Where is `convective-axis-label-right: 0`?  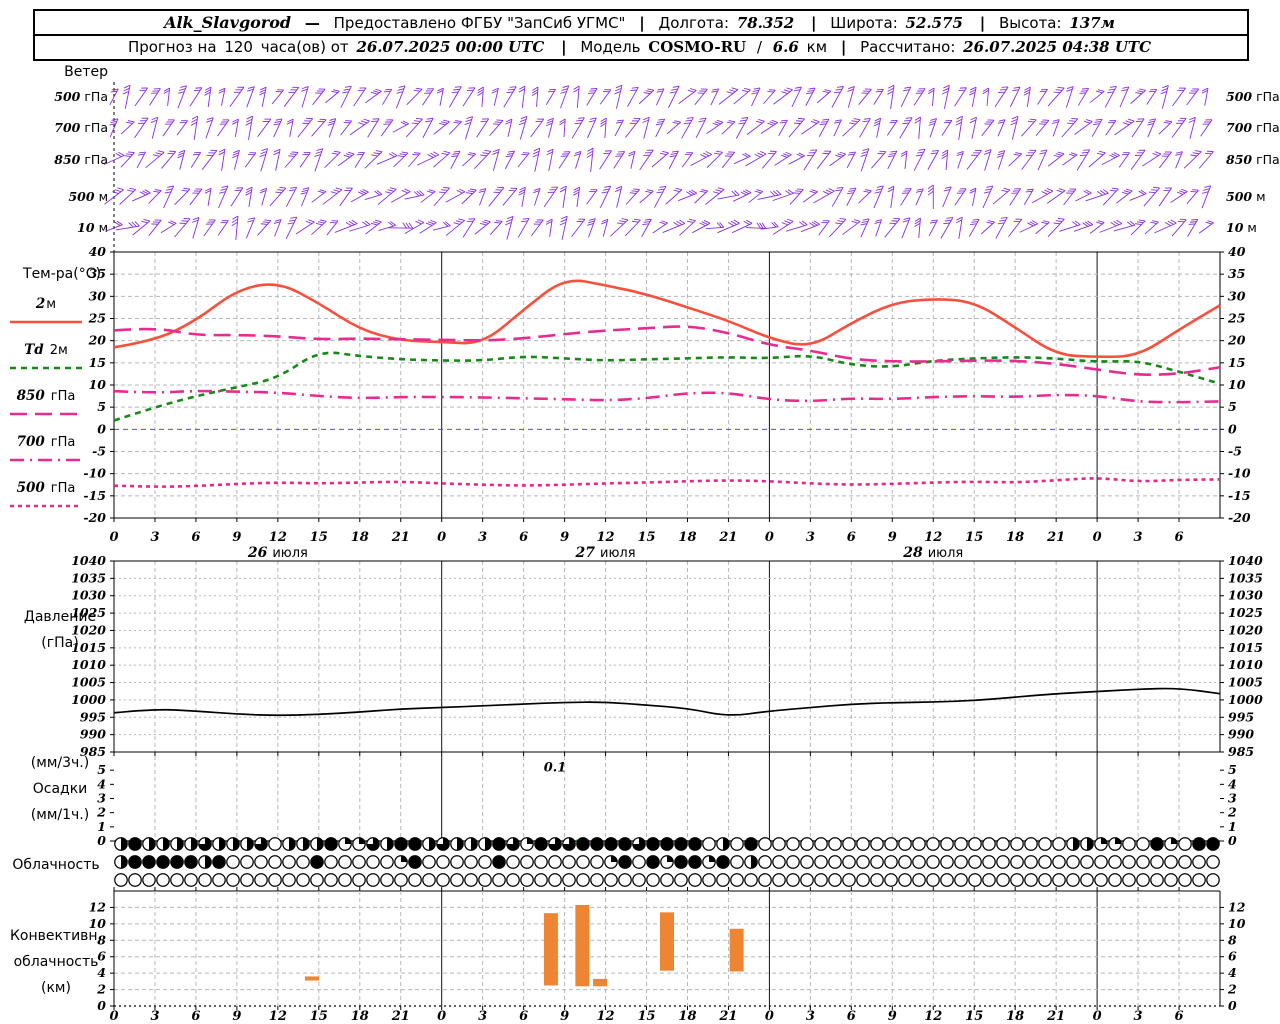
convective-axis-label-right: 0 is located at coordinates (1232, 1005).